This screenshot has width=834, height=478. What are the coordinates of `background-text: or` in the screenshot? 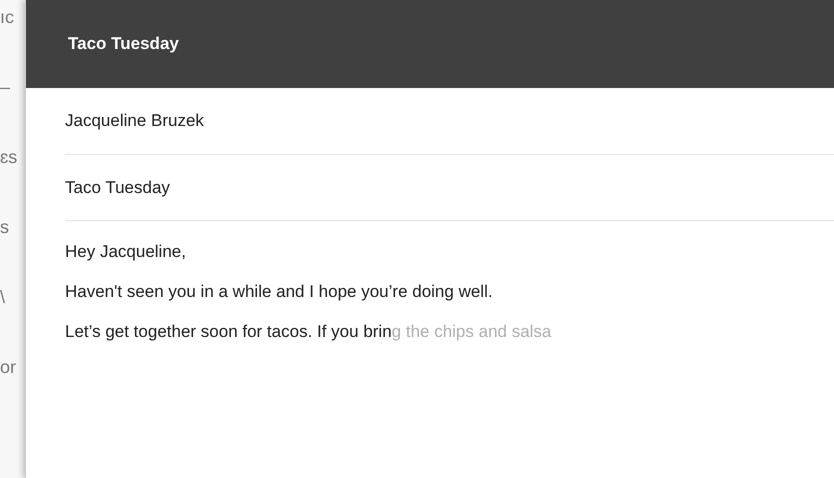 It's located at (9, 367).